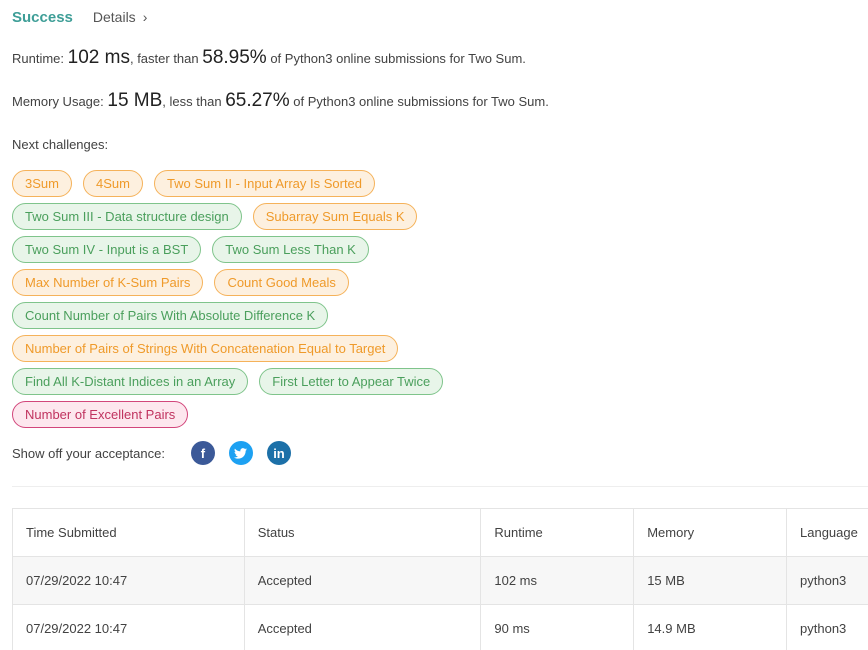 This screenshot has height=650, width=868. What do you see at coordinates (557, 580) in the screenshot?
I see `table-cell: 102 ms` at bounding box center [557, 580].